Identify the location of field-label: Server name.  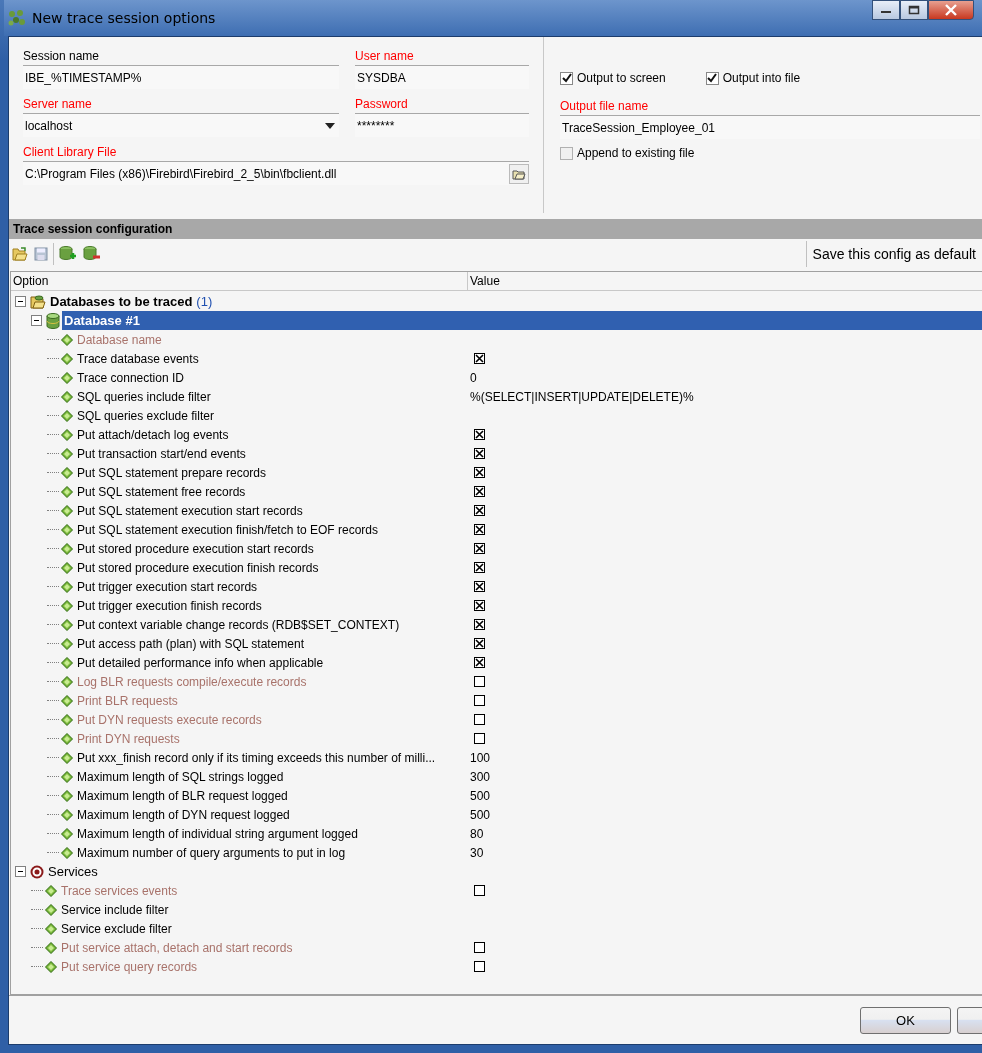
(58, 104).